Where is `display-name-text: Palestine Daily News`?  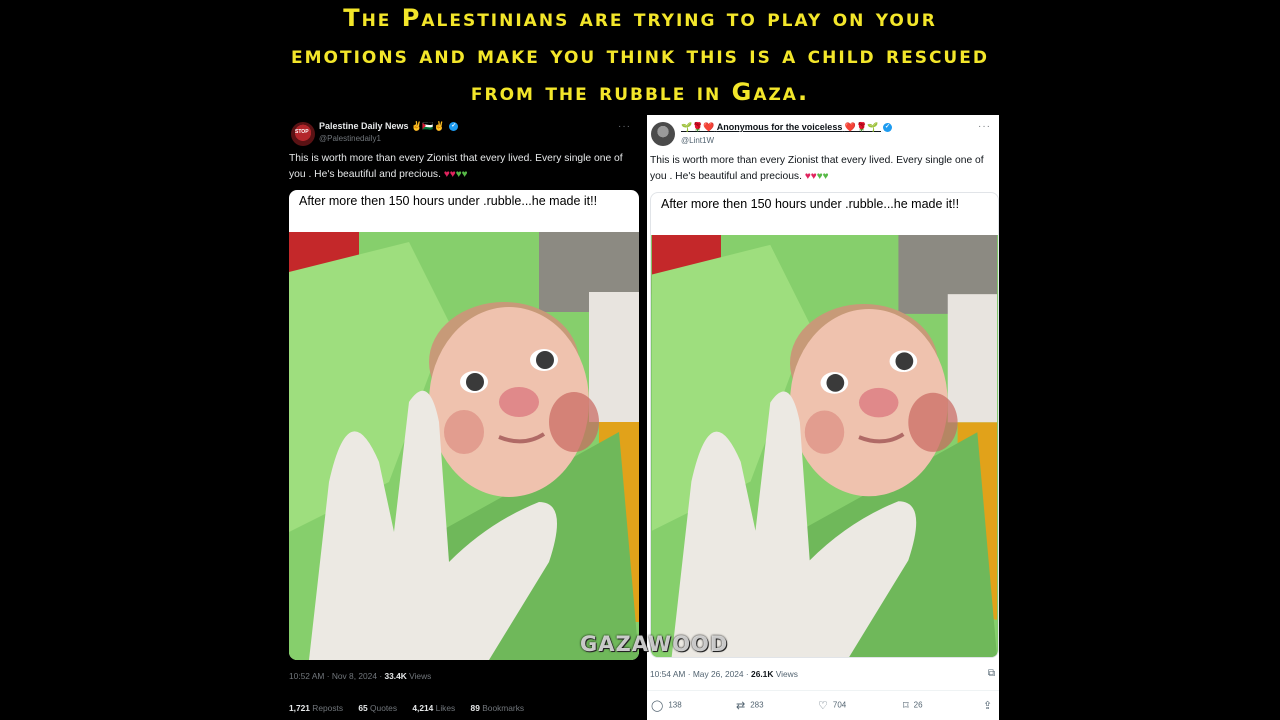
display-name-text: Palestine Daily News is located at coordinates (364, 126).